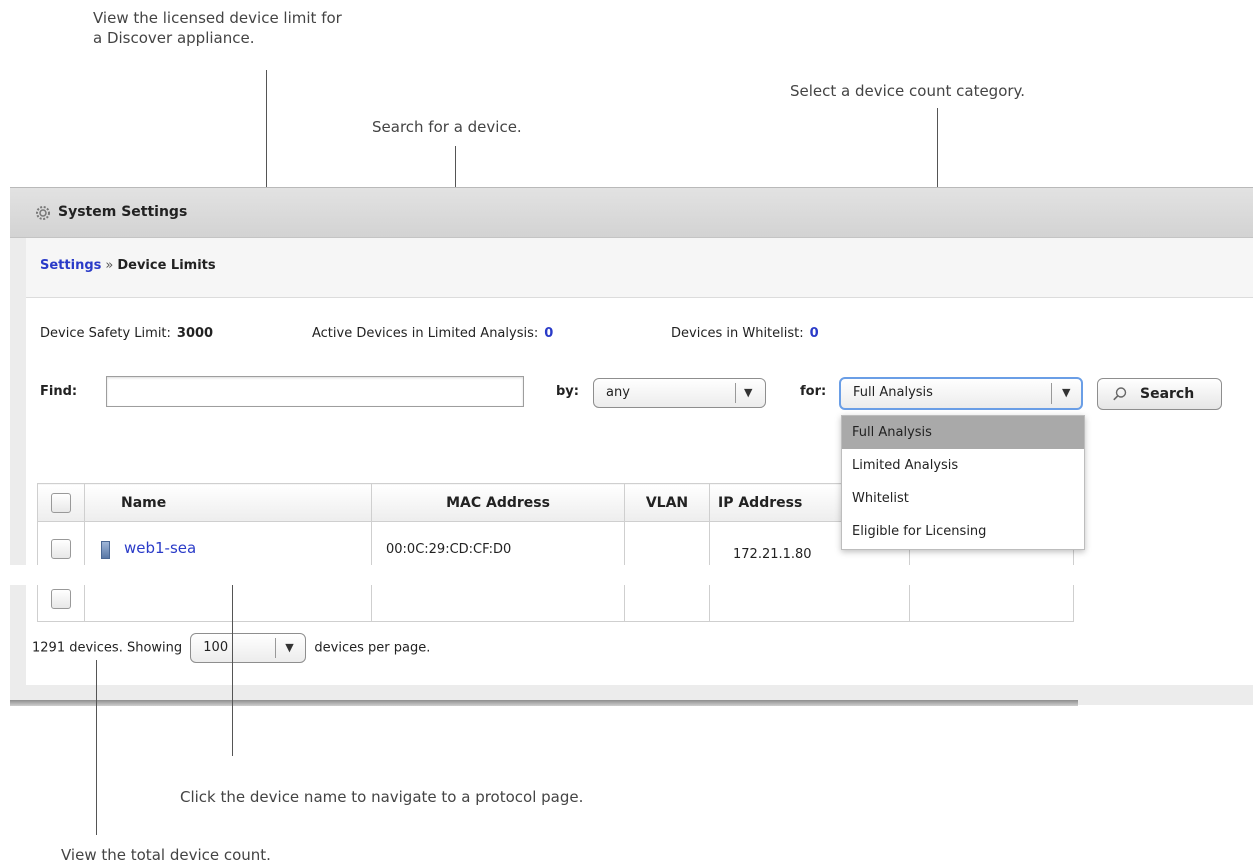 The image size is (1253, 867). Describe the element at coordinates (315, 391) in the screenshot. I see `find-input` at that location.